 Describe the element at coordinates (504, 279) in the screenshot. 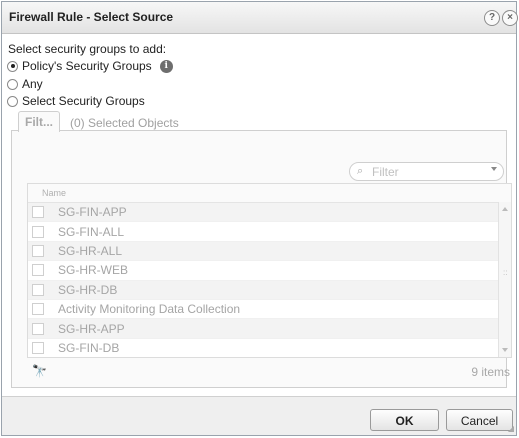

I see `vertical-scrollbar: ::` at that location.